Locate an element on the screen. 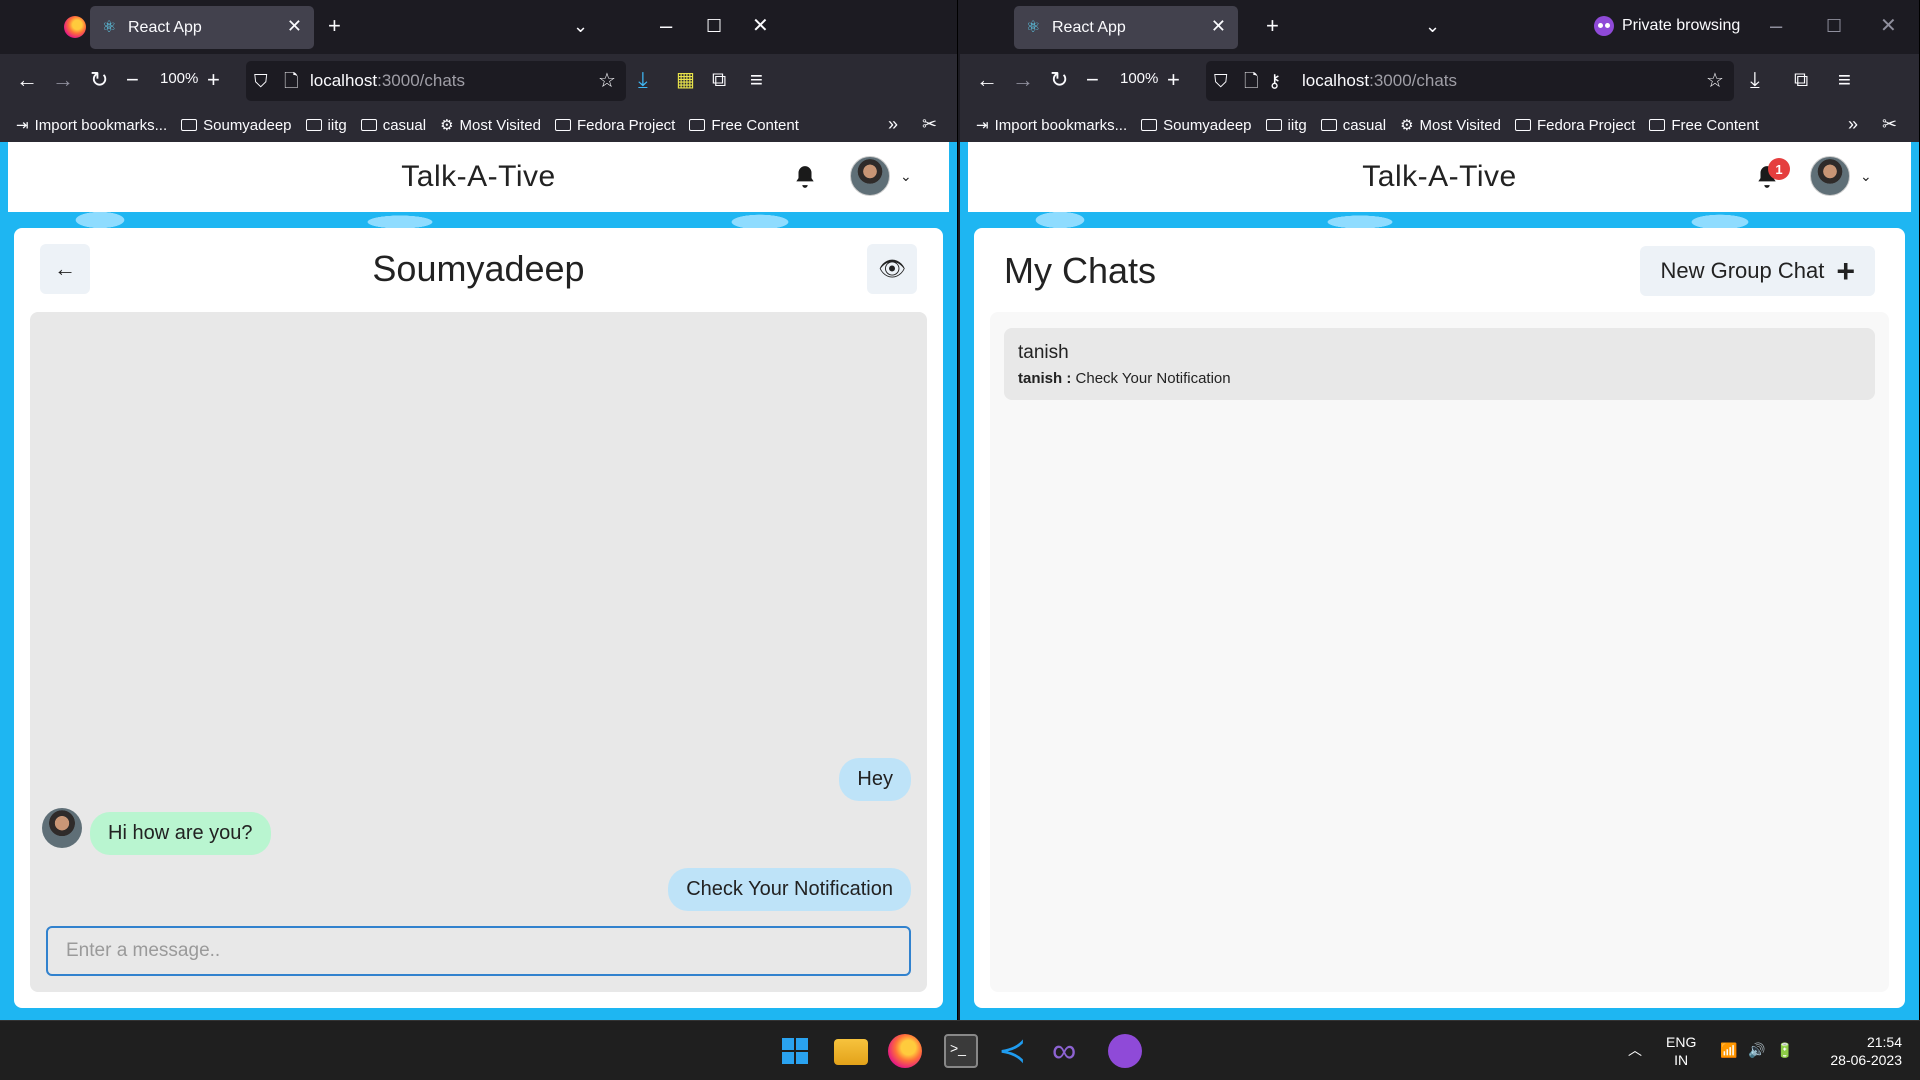 The height and width of the screenshot is (1080, 1920). clock: 21:54 28-06-2023 is located at coordinates (1860, 1051).